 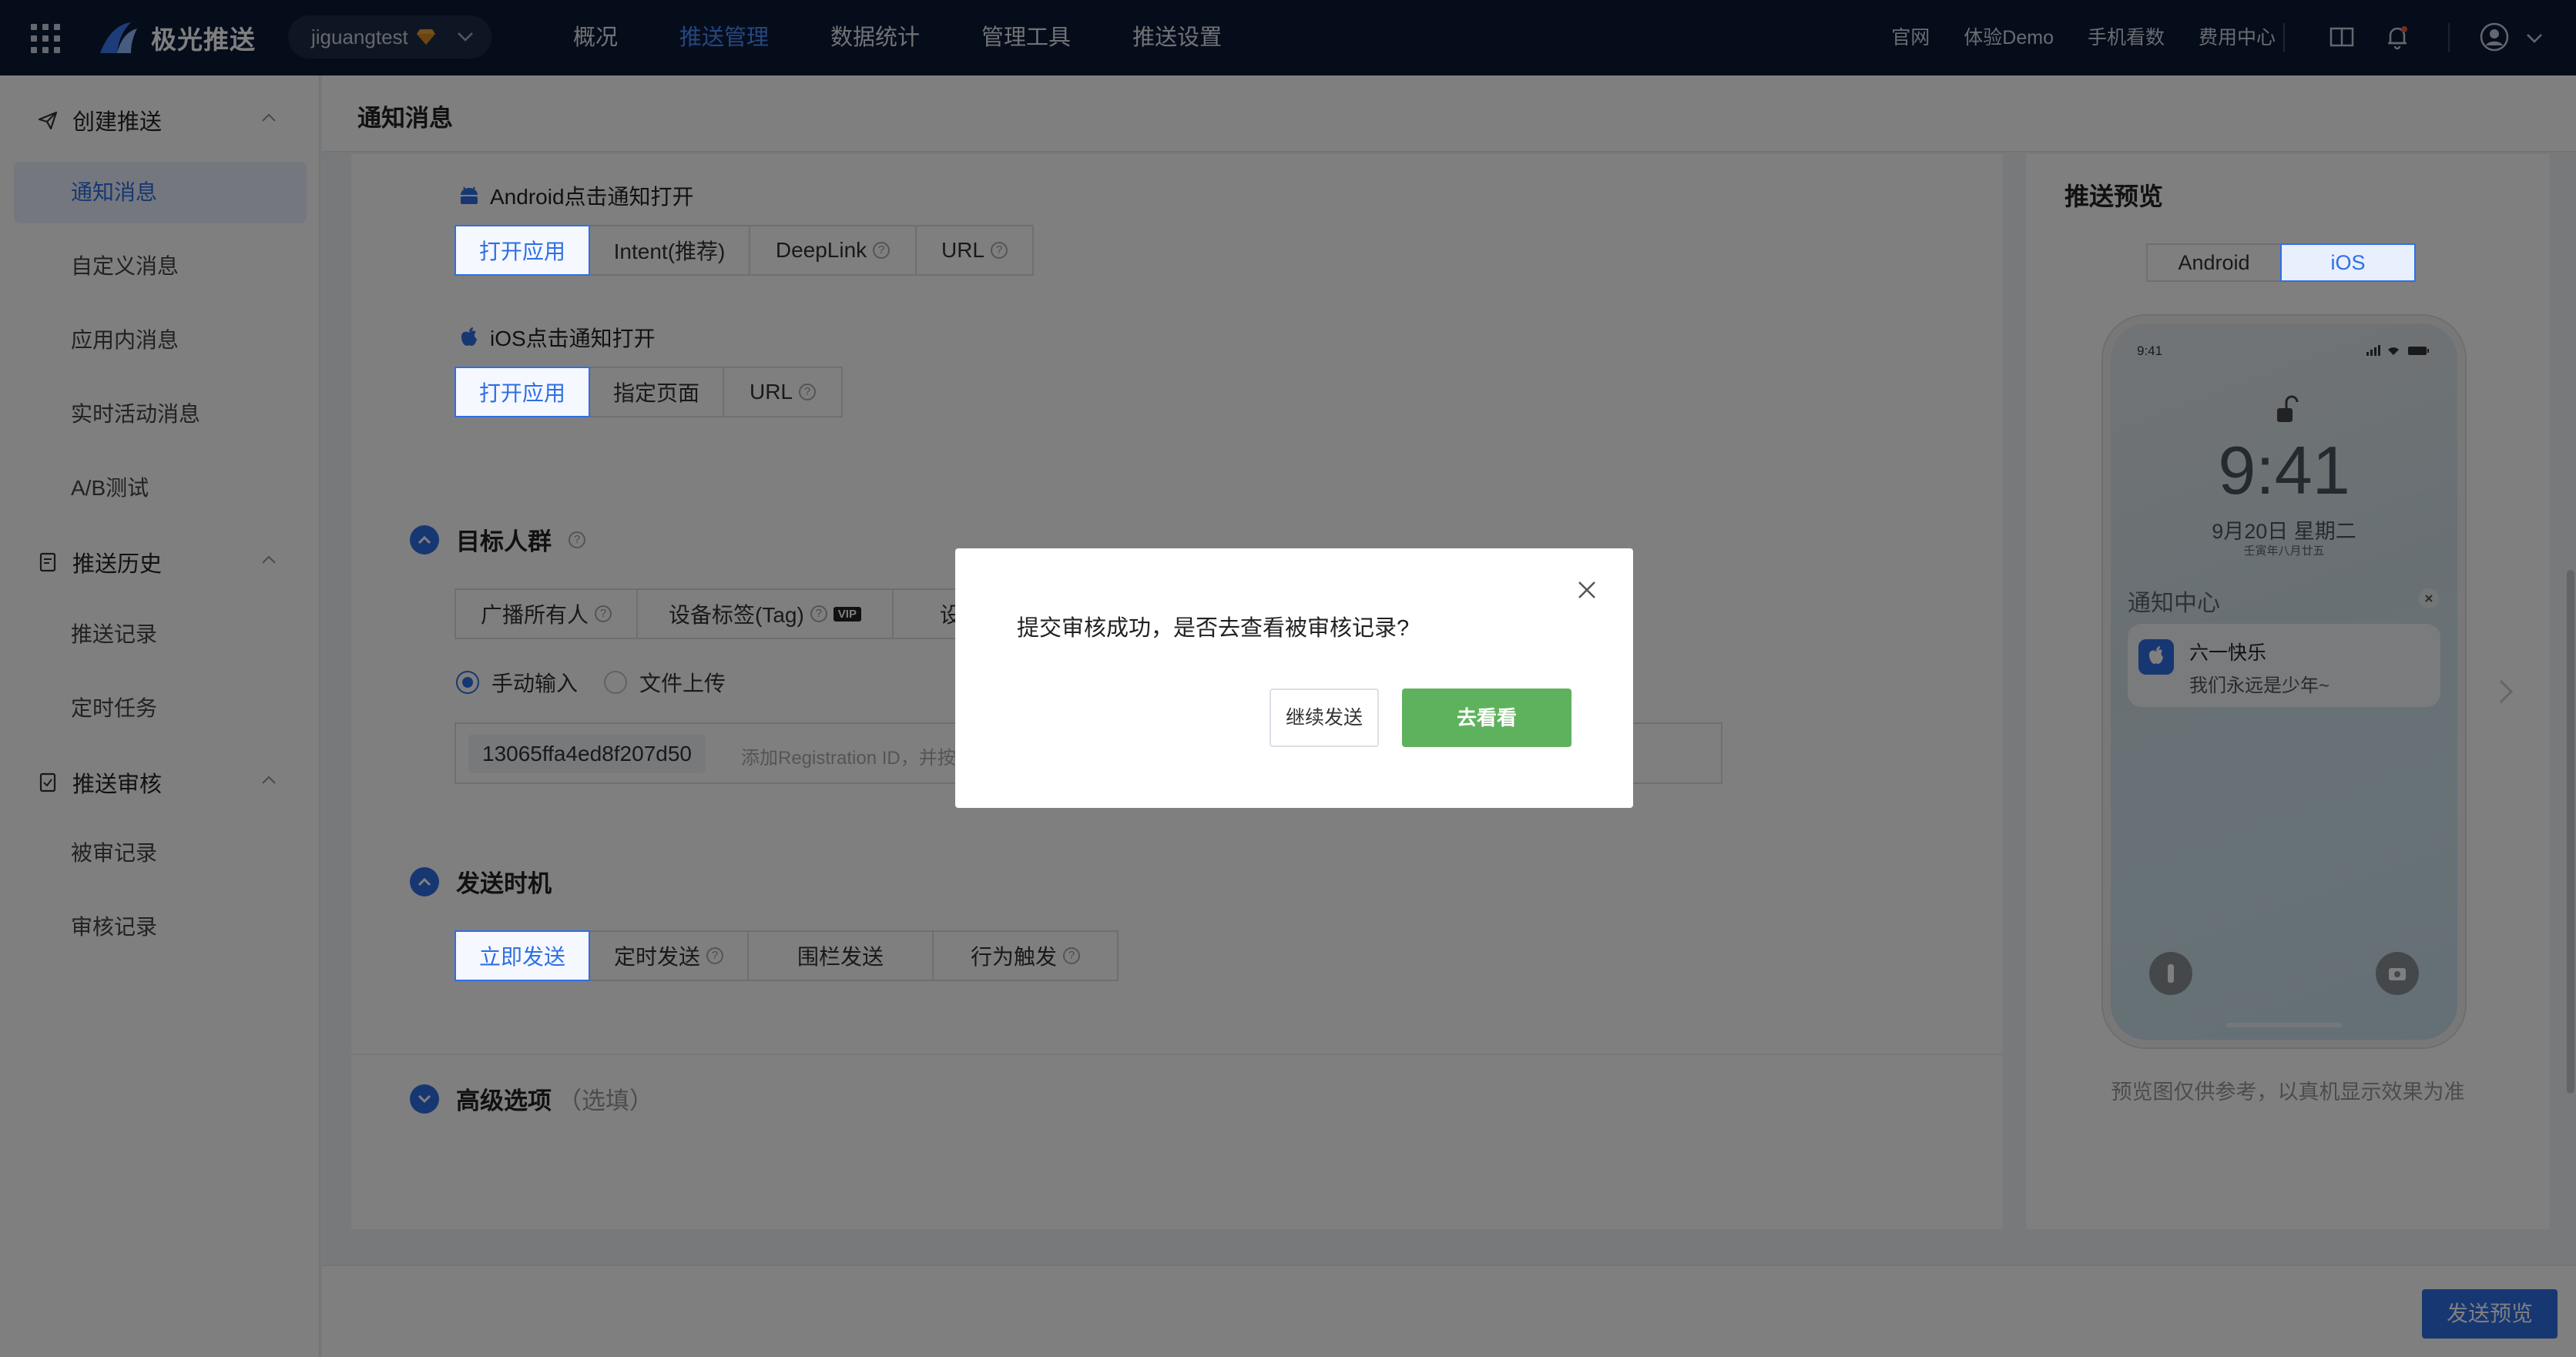 I want to click on android-open-app-option: 打开应用, so click(x=522, y=251).